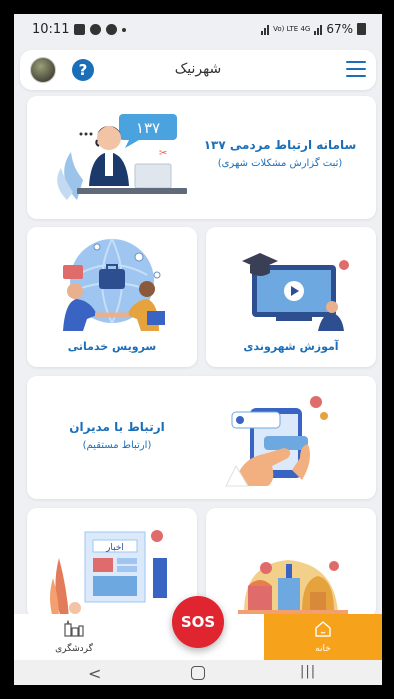 The width and height of the screenshot is (394, 699). I want to click on services-title: سرویس خدماتی, so click(112, 346).